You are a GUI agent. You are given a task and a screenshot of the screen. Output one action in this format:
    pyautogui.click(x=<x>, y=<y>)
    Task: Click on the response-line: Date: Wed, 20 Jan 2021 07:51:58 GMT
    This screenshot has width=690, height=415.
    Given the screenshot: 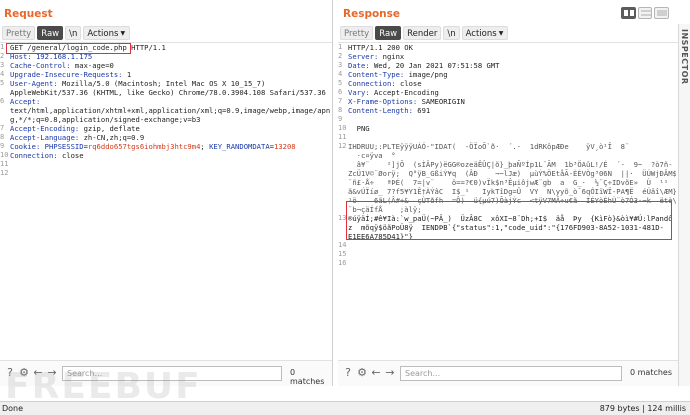 What is the action you would take?
    pyautogui.click(x=512, y=65)
    